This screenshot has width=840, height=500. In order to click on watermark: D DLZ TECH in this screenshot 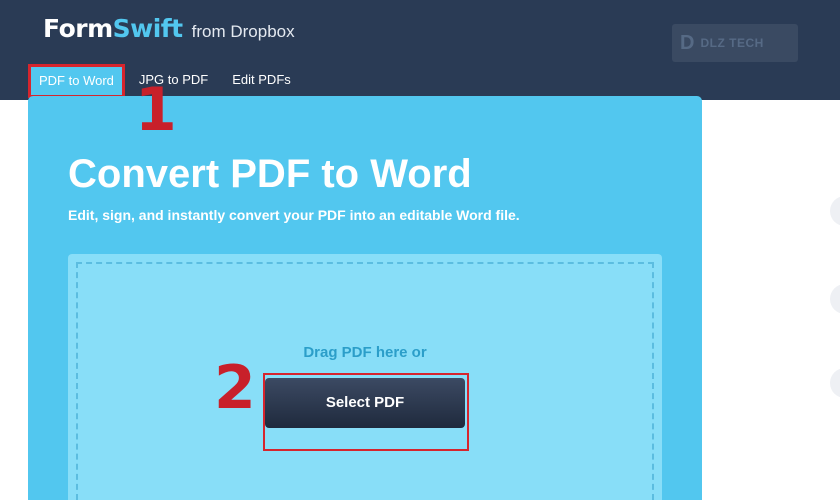, I will do `click(735, 43)`.